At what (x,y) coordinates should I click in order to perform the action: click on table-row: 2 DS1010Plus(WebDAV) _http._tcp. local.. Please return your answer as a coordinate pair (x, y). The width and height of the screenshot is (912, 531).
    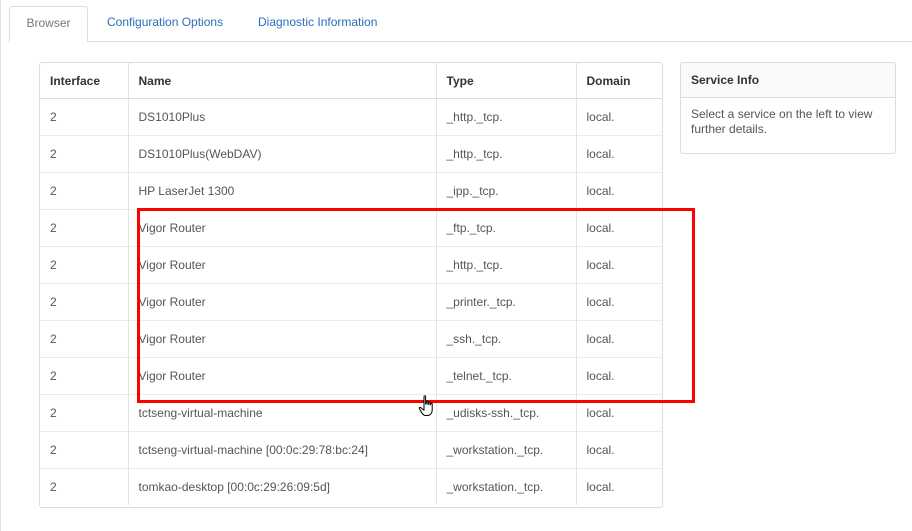
    Looking at the image, I should click on (351, 154).